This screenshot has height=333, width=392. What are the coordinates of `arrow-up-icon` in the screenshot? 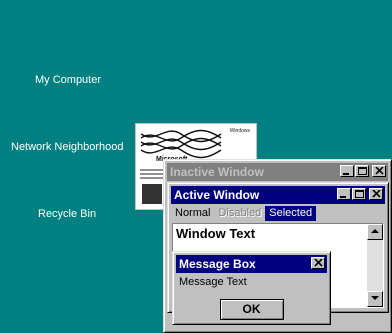 It's located at (375, 231).